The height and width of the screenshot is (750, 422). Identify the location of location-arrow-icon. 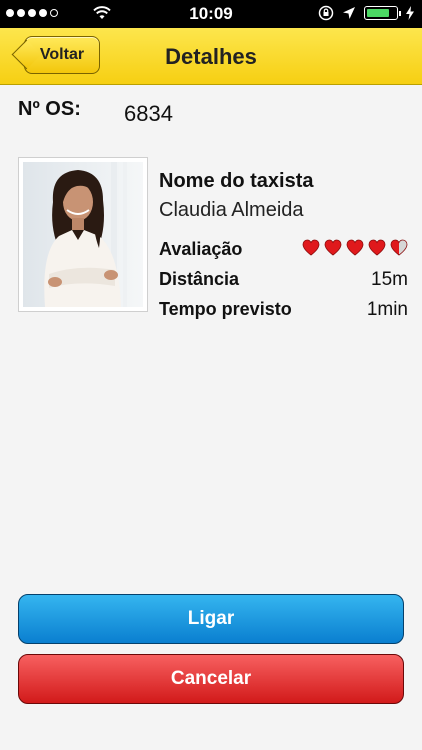
(349, 13).